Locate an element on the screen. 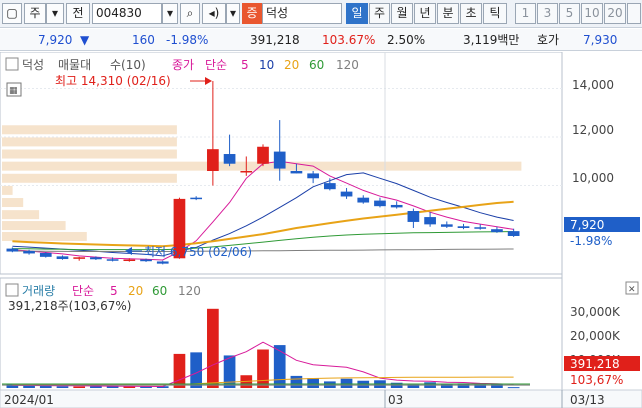  legend-ma60: 60 is located at coordinates (316, 65).